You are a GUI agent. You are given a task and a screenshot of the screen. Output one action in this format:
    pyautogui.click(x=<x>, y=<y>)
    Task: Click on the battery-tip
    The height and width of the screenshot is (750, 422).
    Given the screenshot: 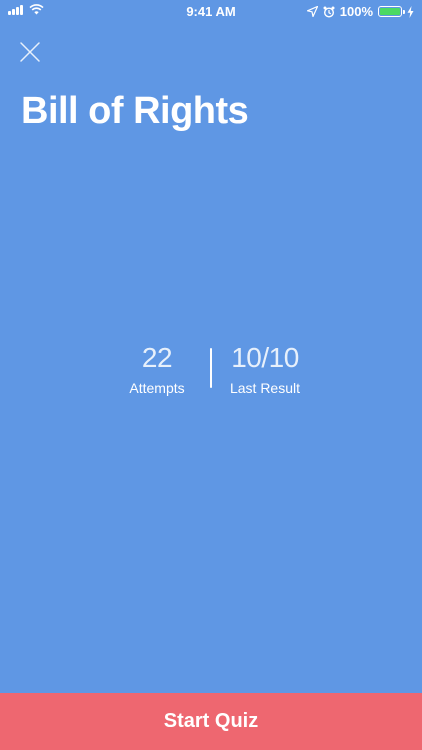 What is the action you would take?
    pyautogui.click(x=404, y=12)
    